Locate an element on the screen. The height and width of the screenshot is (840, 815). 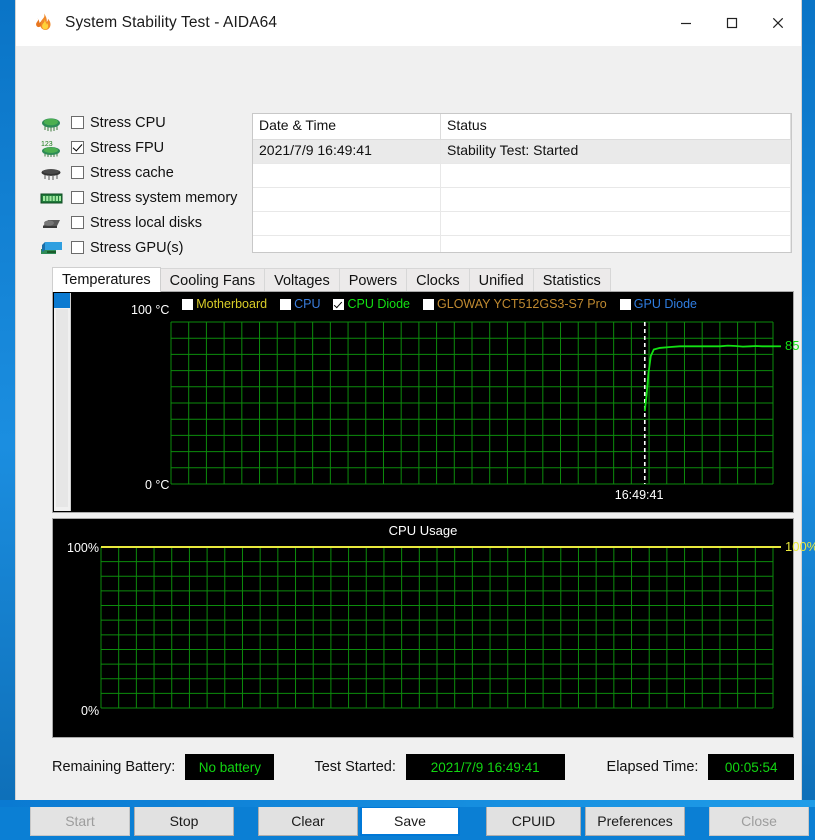
elapsed-time-value: 00:05:54 is located at coordinates (751, 767).